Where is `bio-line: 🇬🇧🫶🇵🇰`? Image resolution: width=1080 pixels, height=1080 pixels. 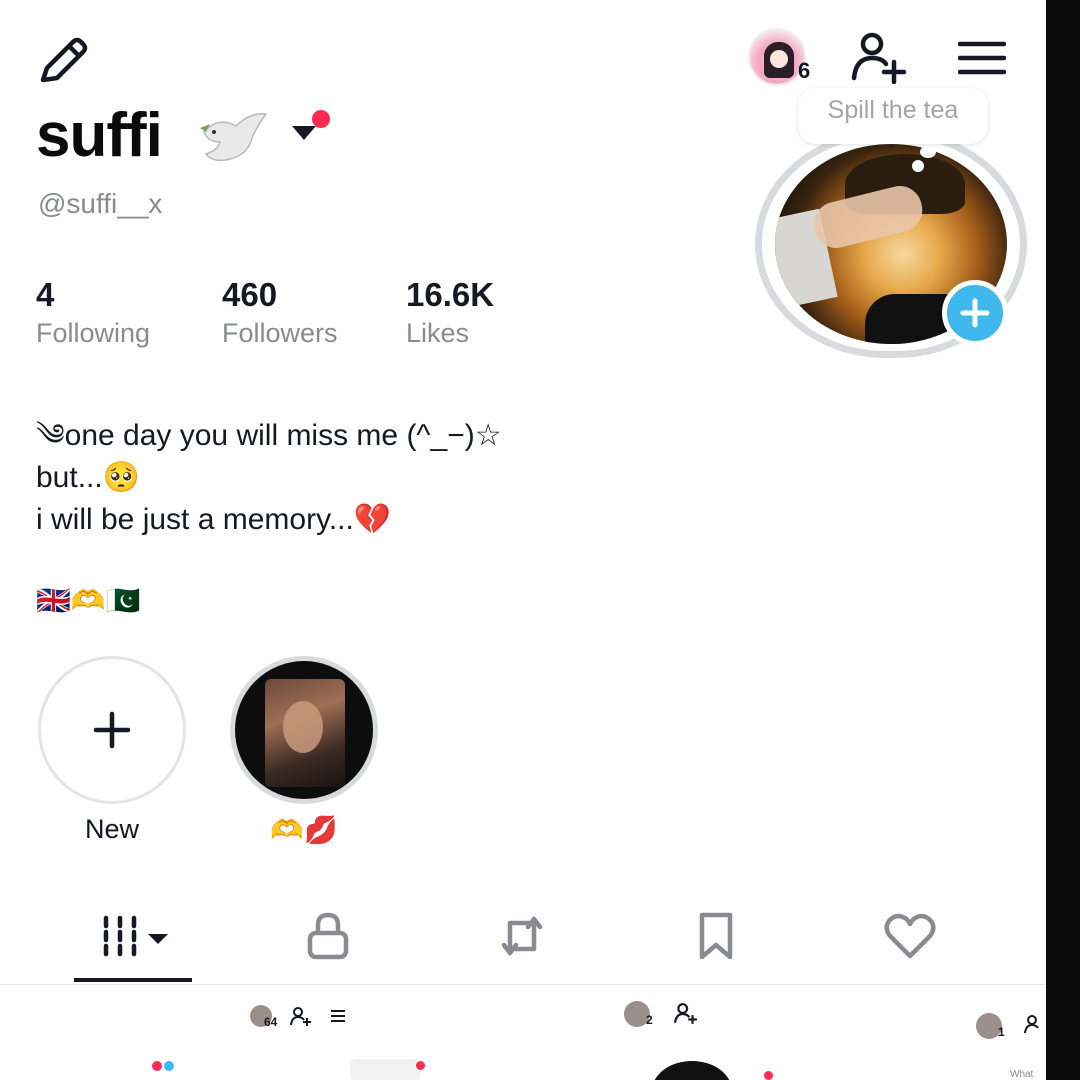
bio-line: 🇬🇧🫶🇵🇰 is located at coordinates (88, 600).